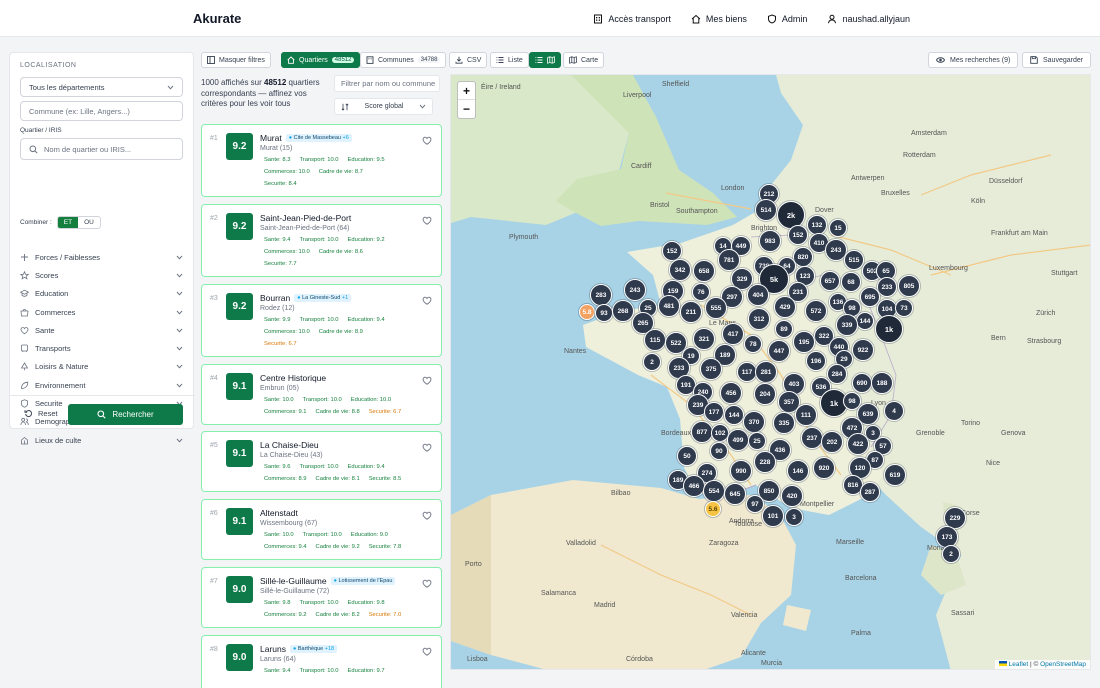  What do you see at coordinates (635, 290) in the screenshot?
I see `map-cluster: 243` at bounding box center [635, 290].